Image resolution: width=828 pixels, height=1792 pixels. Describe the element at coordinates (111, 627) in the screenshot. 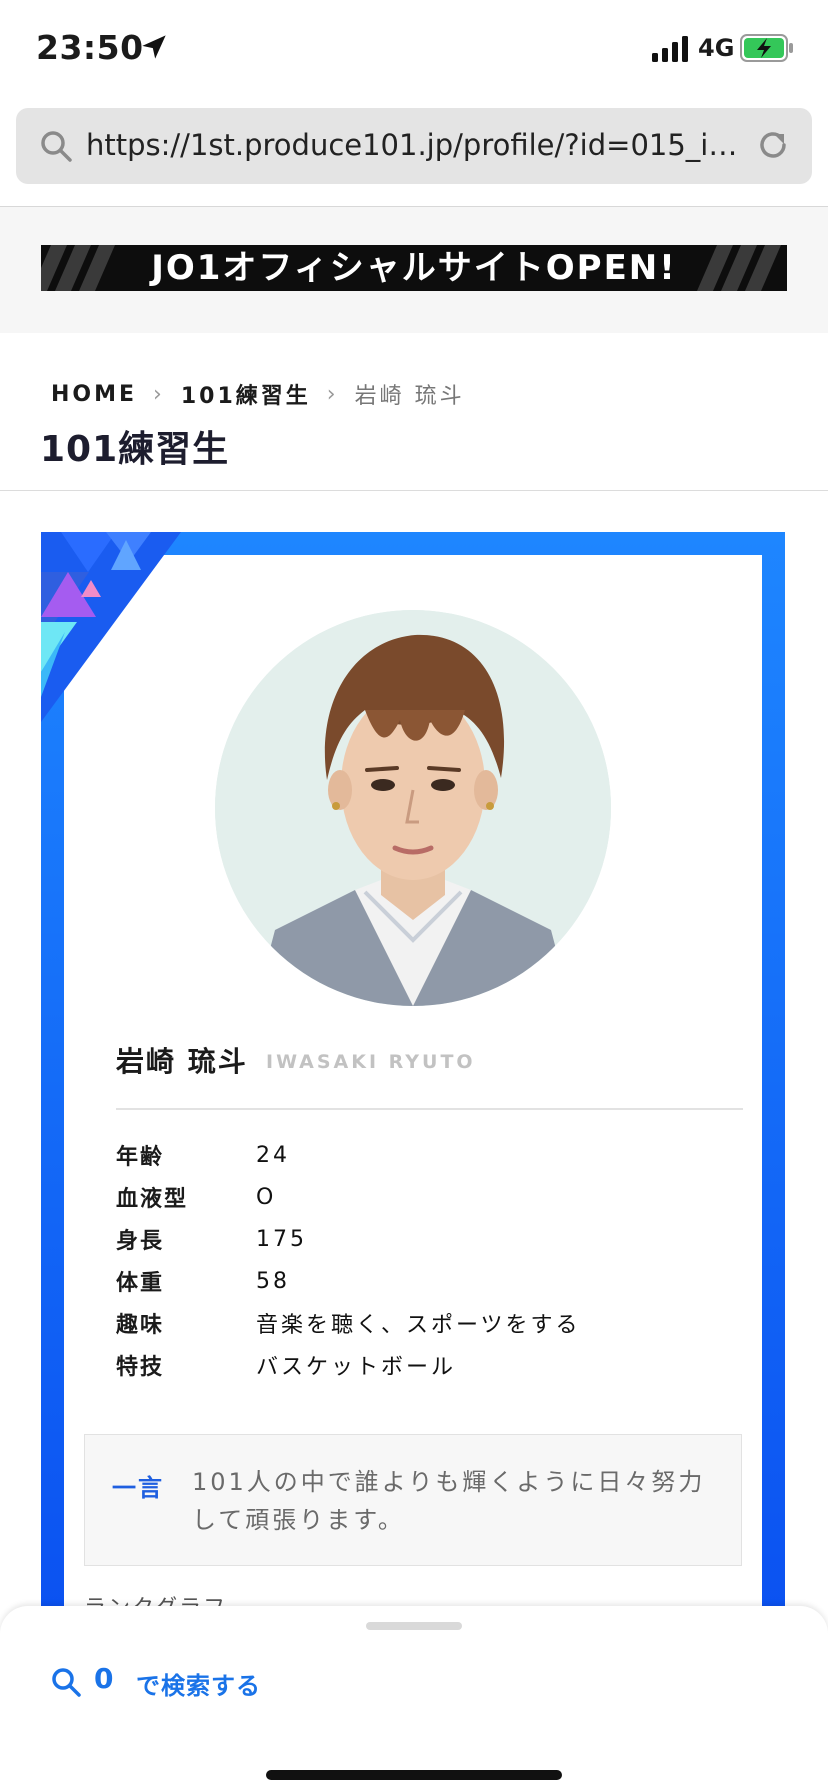

I see `triangle-decoration` at that location.